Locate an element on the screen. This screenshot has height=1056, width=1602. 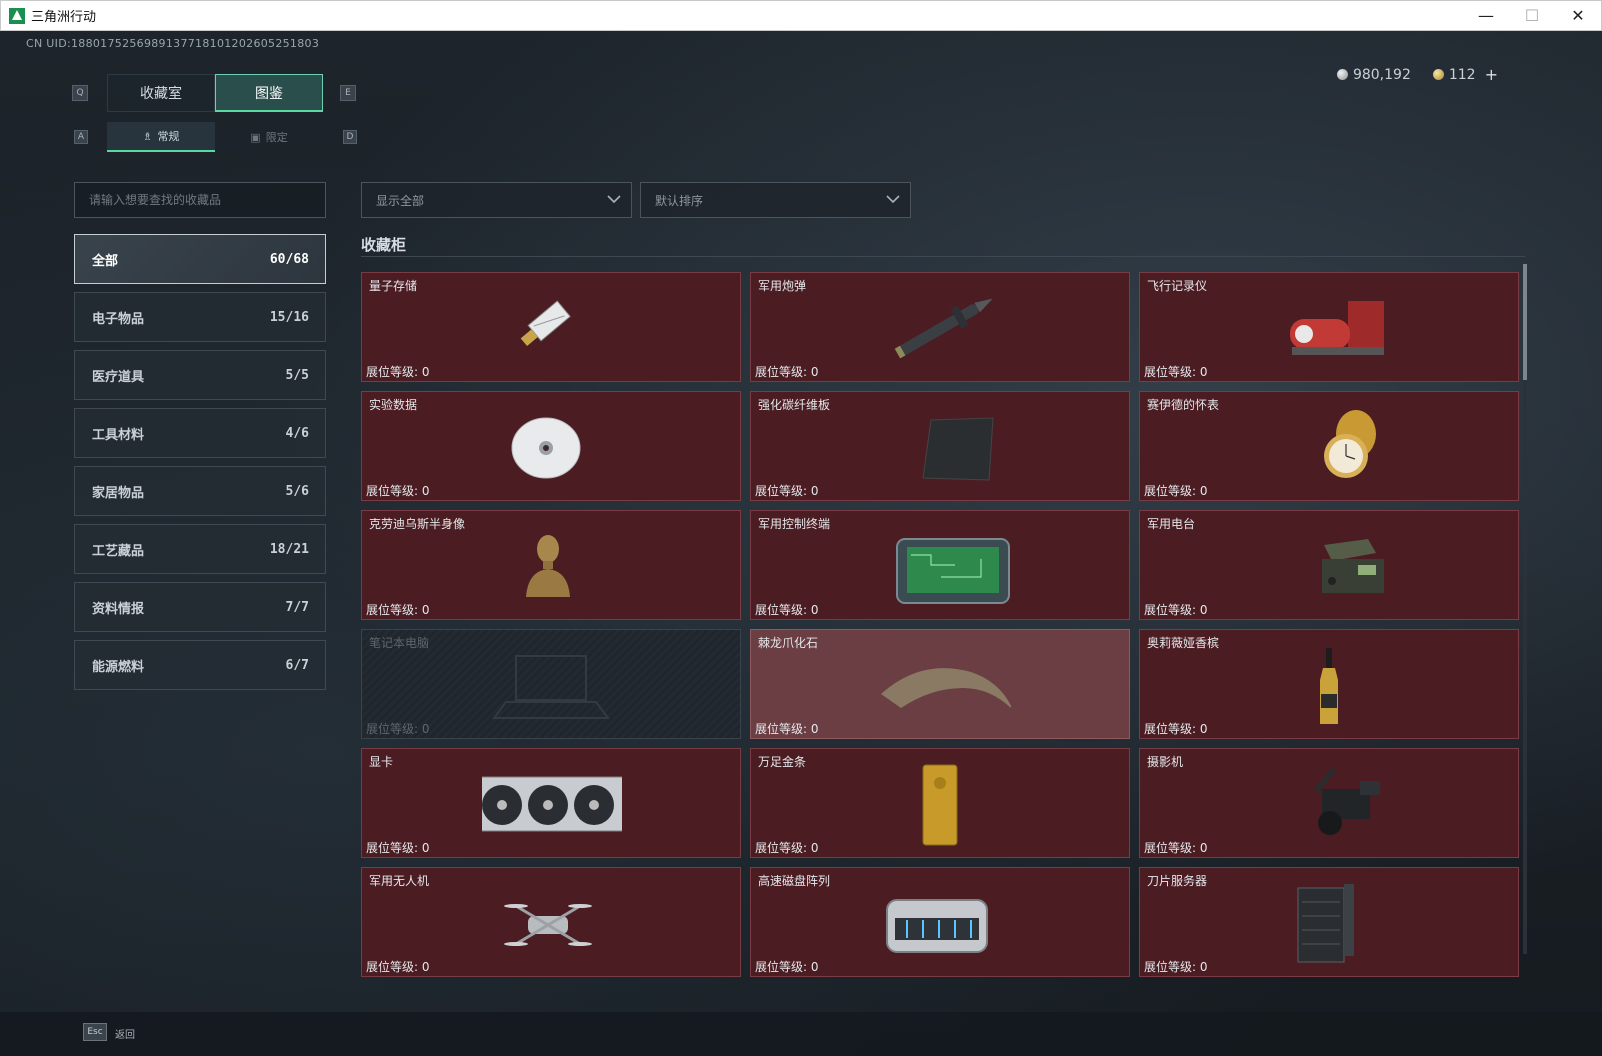
item-card: 强化碳纤维板 展位等级: 0 is located at coordinates (940, 446).